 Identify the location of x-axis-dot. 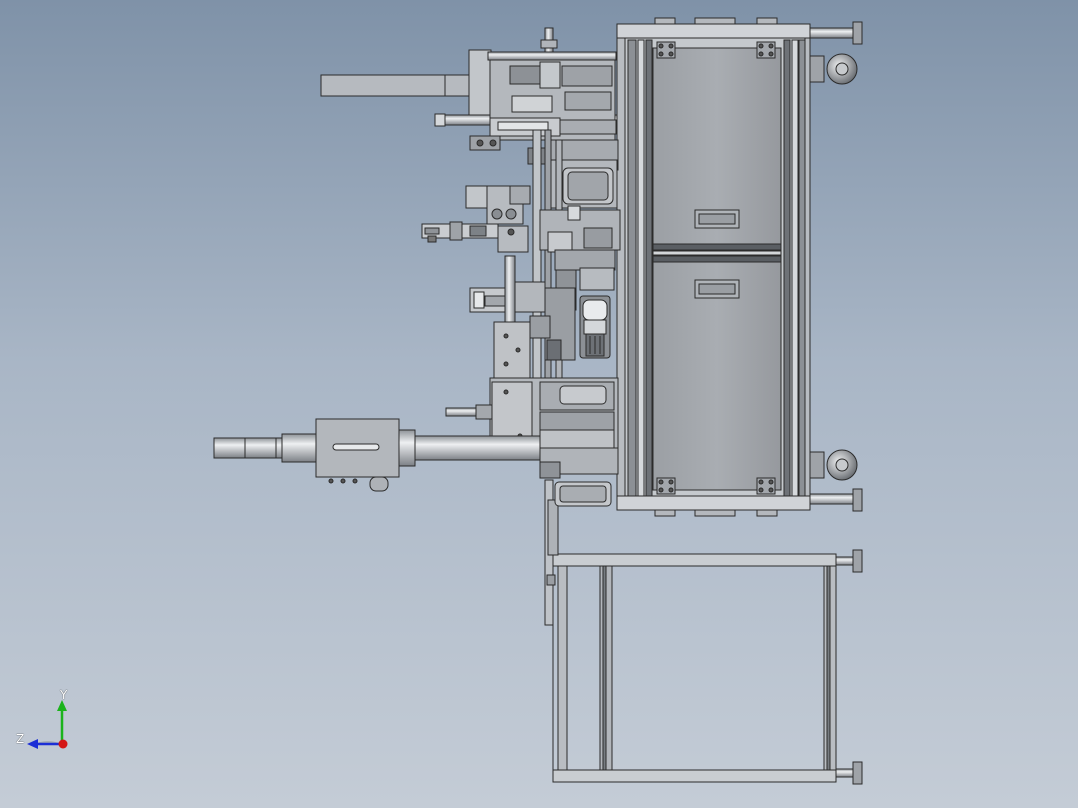
(63, 744).